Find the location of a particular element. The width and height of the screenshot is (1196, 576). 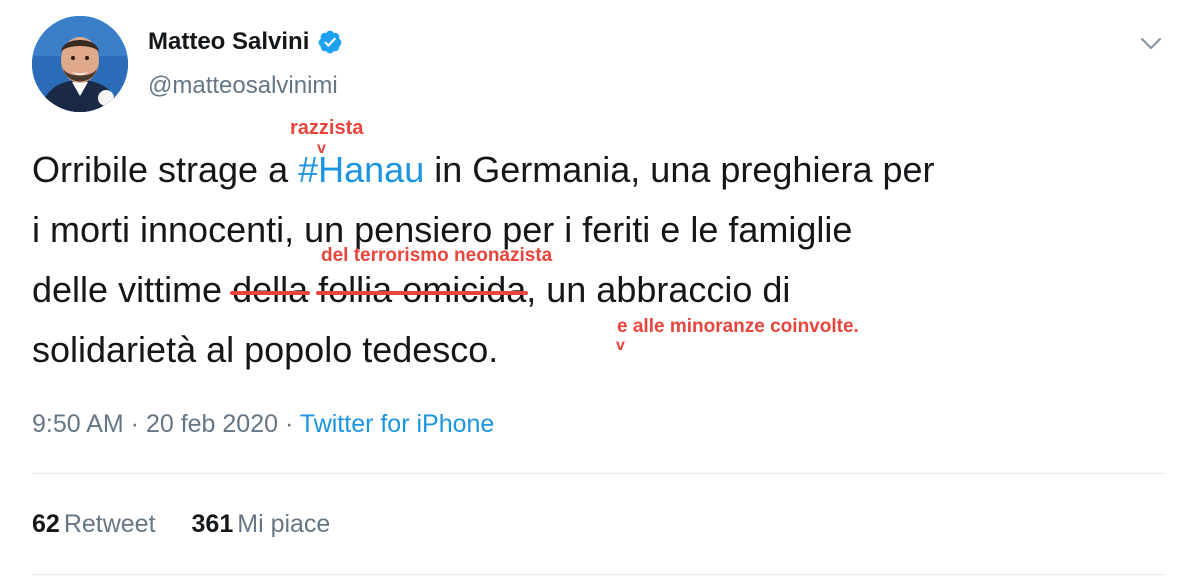

author-handle: @matteosalvinimi is located at coordinates (243, 86).